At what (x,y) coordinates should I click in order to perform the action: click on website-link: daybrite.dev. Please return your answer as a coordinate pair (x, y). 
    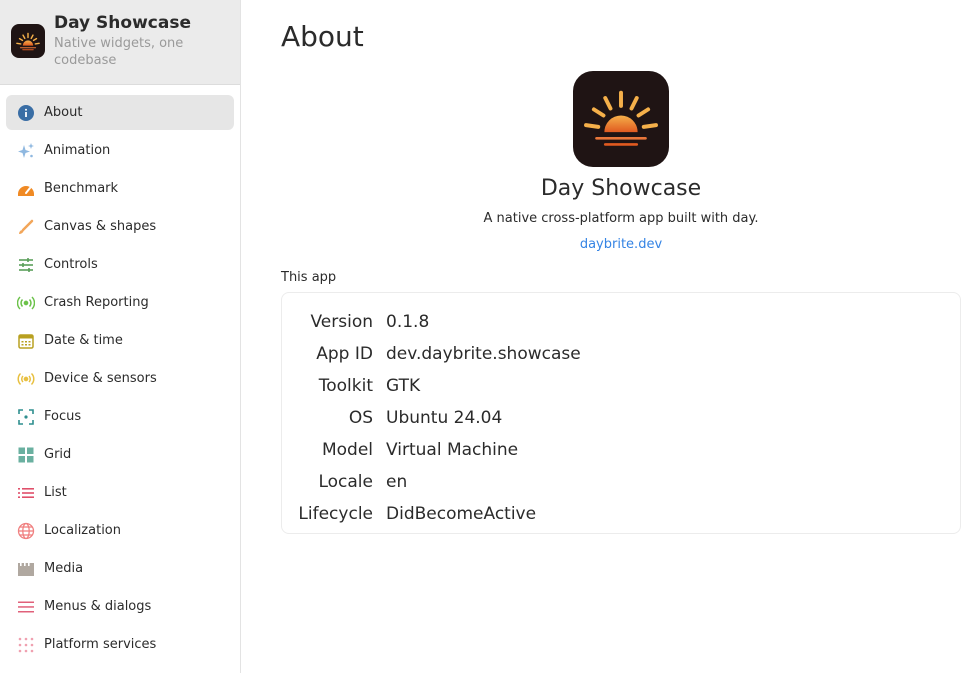
    Looking at the image, I should click on (601, 244).